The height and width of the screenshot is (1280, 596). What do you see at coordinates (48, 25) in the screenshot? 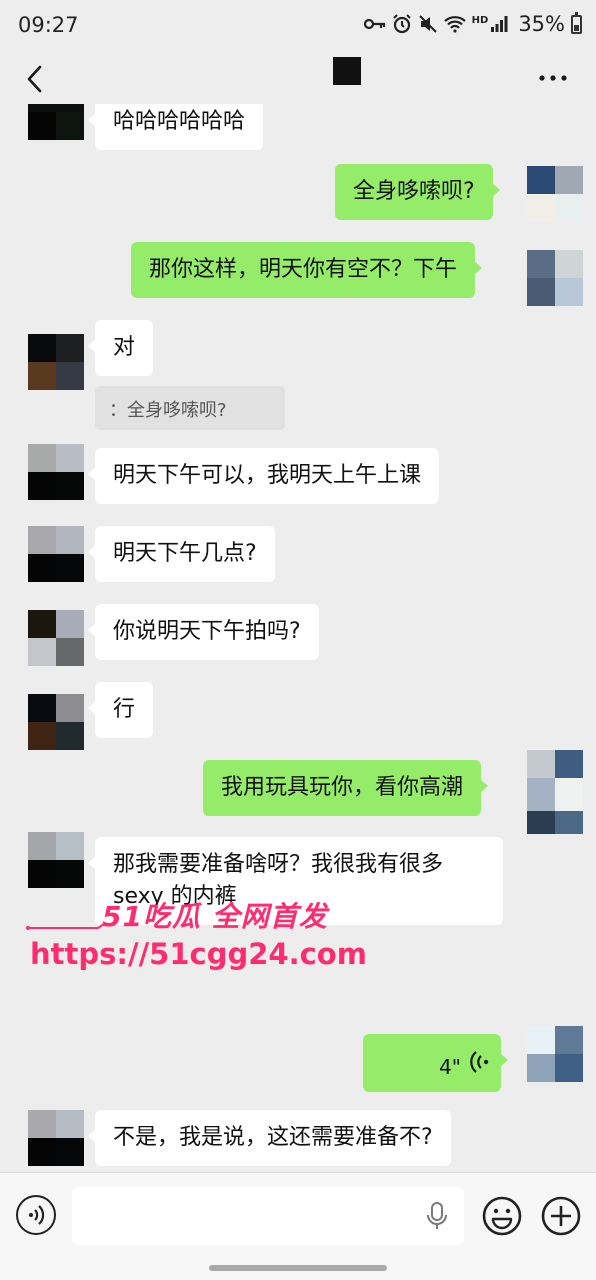
I see `status-time: 09:27` at bounding box center [48, 25].